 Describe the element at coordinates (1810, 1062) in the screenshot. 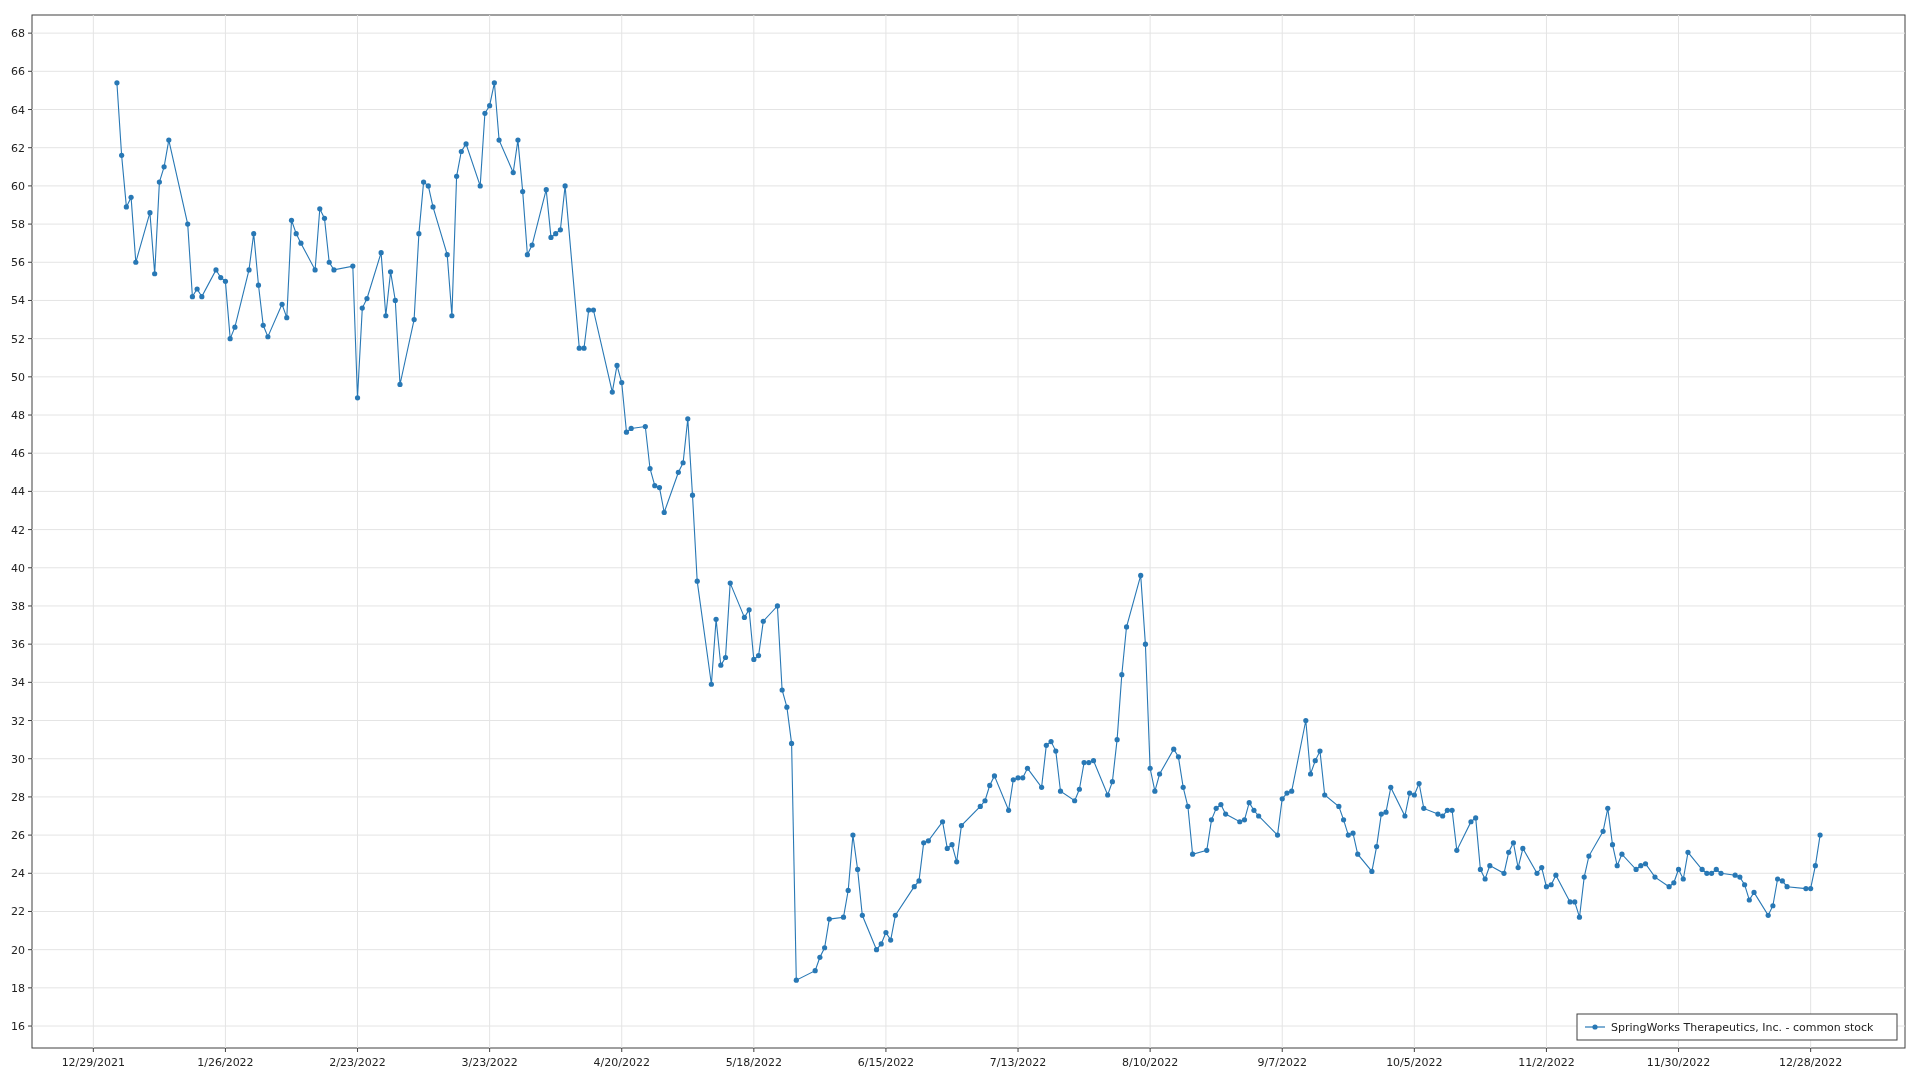

I see `x-tick-label: 12/28/2022` at that location.